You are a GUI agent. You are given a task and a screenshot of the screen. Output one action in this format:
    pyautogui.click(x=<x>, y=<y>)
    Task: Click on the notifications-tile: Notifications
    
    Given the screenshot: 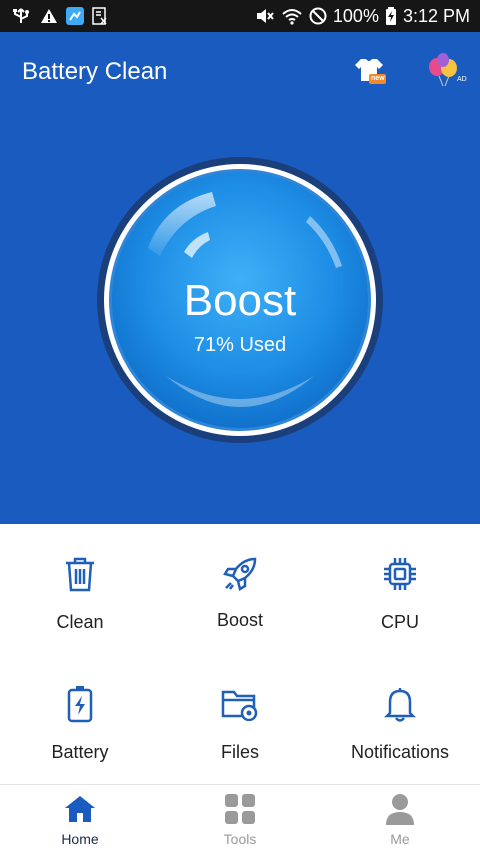 What is the action you would take?
    pyautogui.click(x=400, y=719)
    